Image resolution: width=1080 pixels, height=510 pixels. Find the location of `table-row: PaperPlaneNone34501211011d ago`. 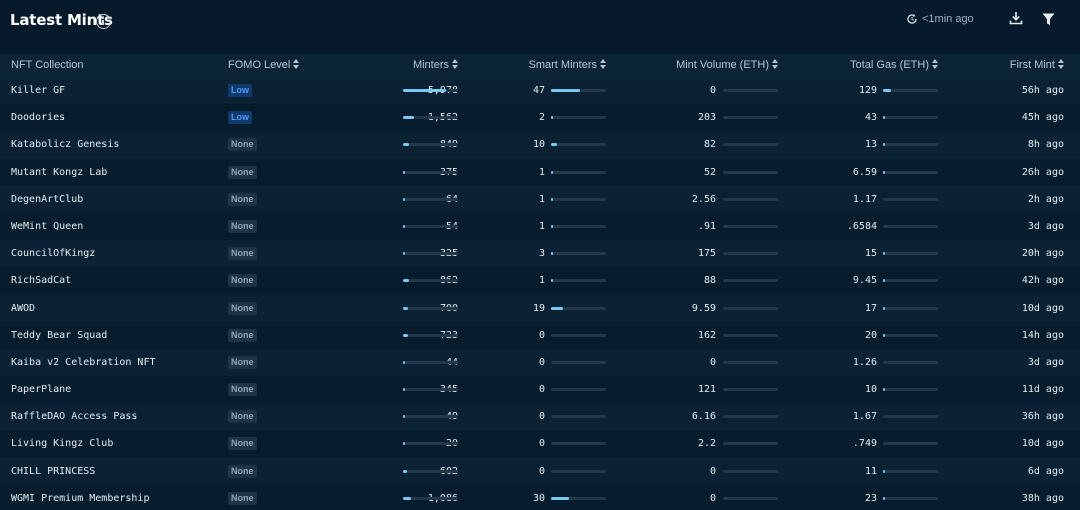

table-row: PaperPlaneNone34501211011d ago is located at coordinates (540, 390).